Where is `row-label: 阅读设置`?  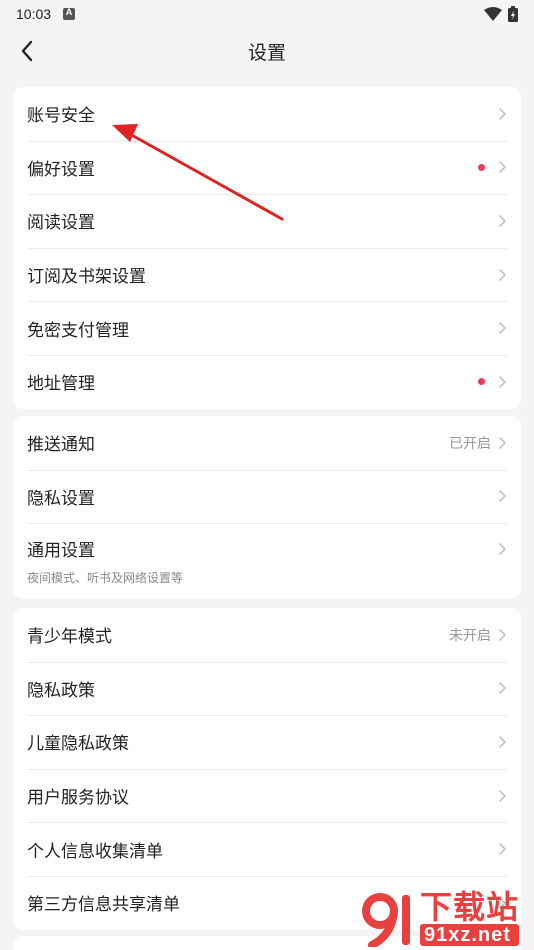
row-label: 阅读设置 is located at coordinates (61, 223).